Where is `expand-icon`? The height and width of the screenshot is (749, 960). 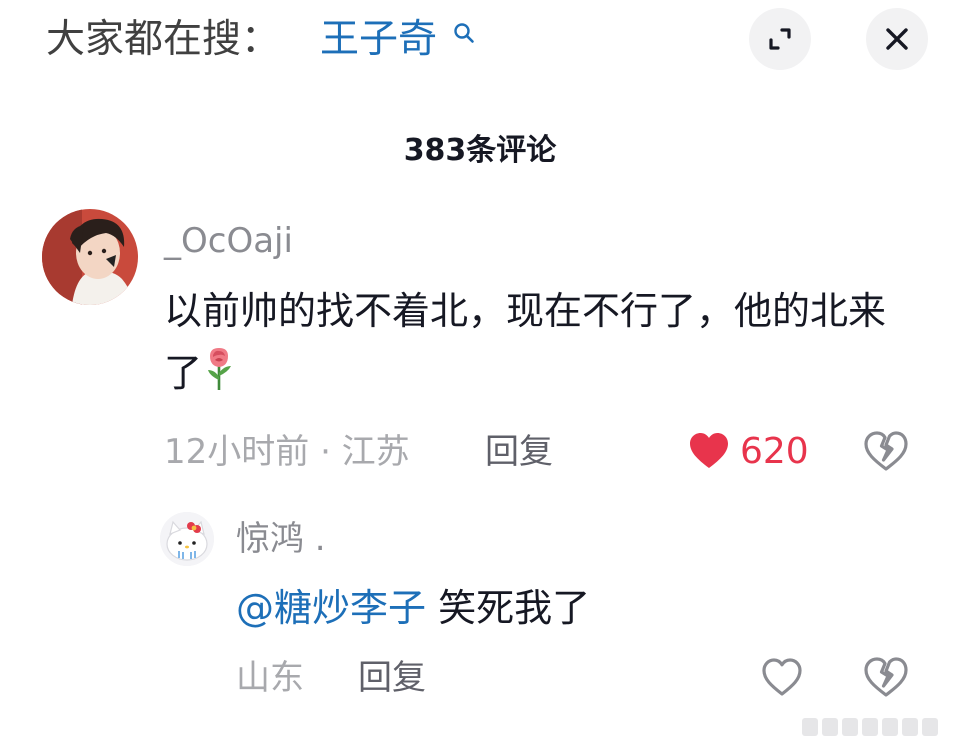 expand-icon is located at coordinates (780, 39).